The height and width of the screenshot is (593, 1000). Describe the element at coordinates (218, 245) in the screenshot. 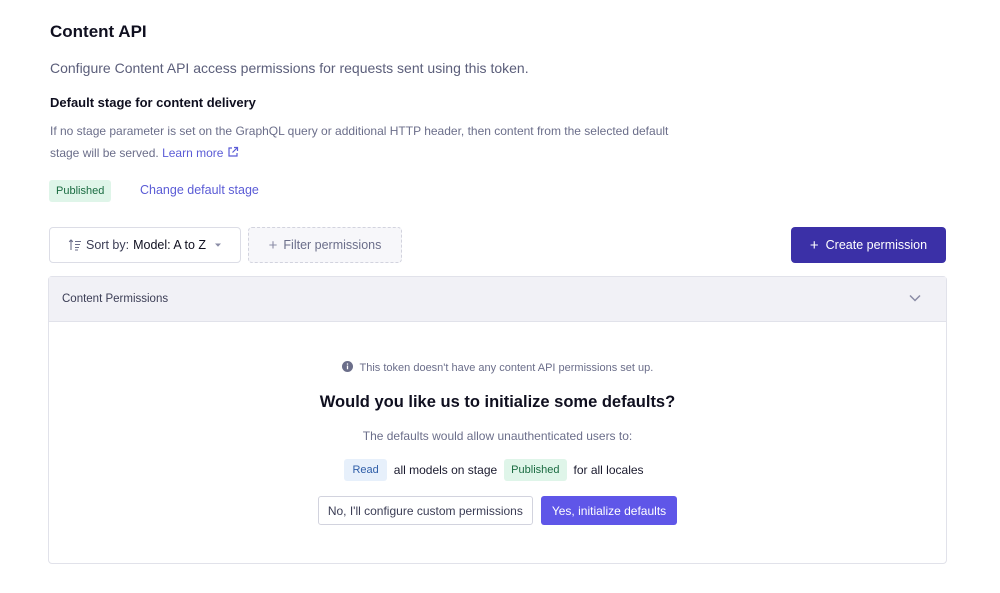

I see `caret-down-icon` at that location.